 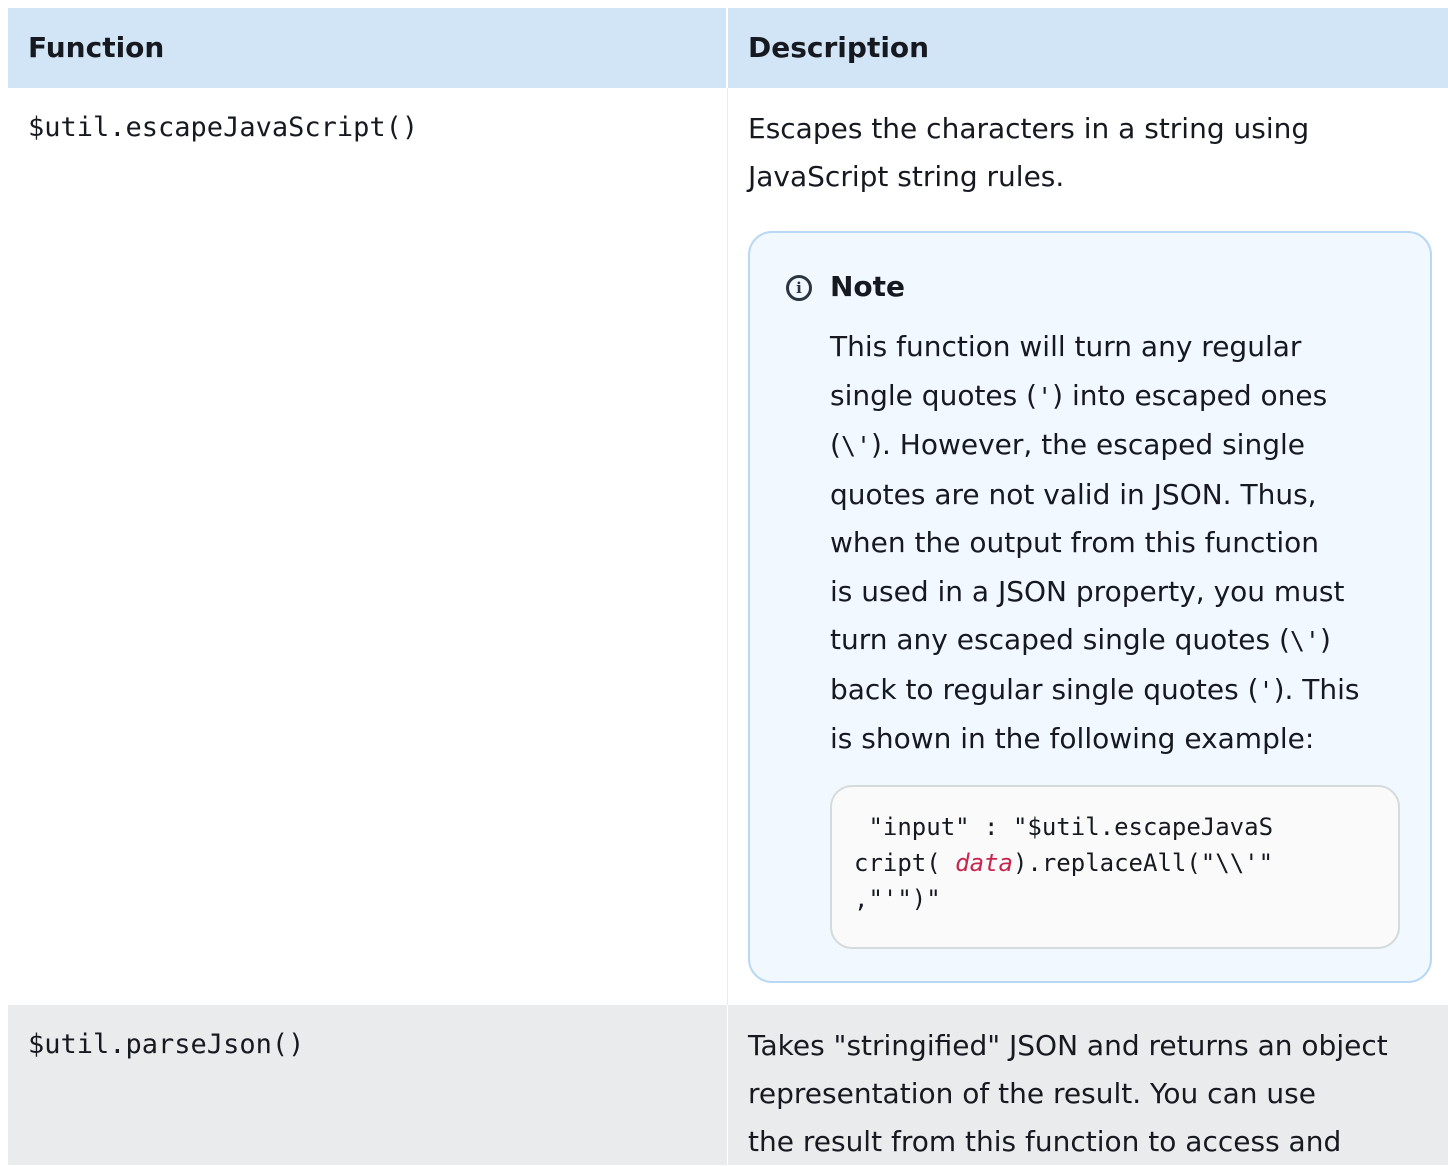 What do you see at coordinates (1029, 128) in the screenshot?
I see `description-line: Escapes the characters in a string using` at bounding box center [1029, 128].